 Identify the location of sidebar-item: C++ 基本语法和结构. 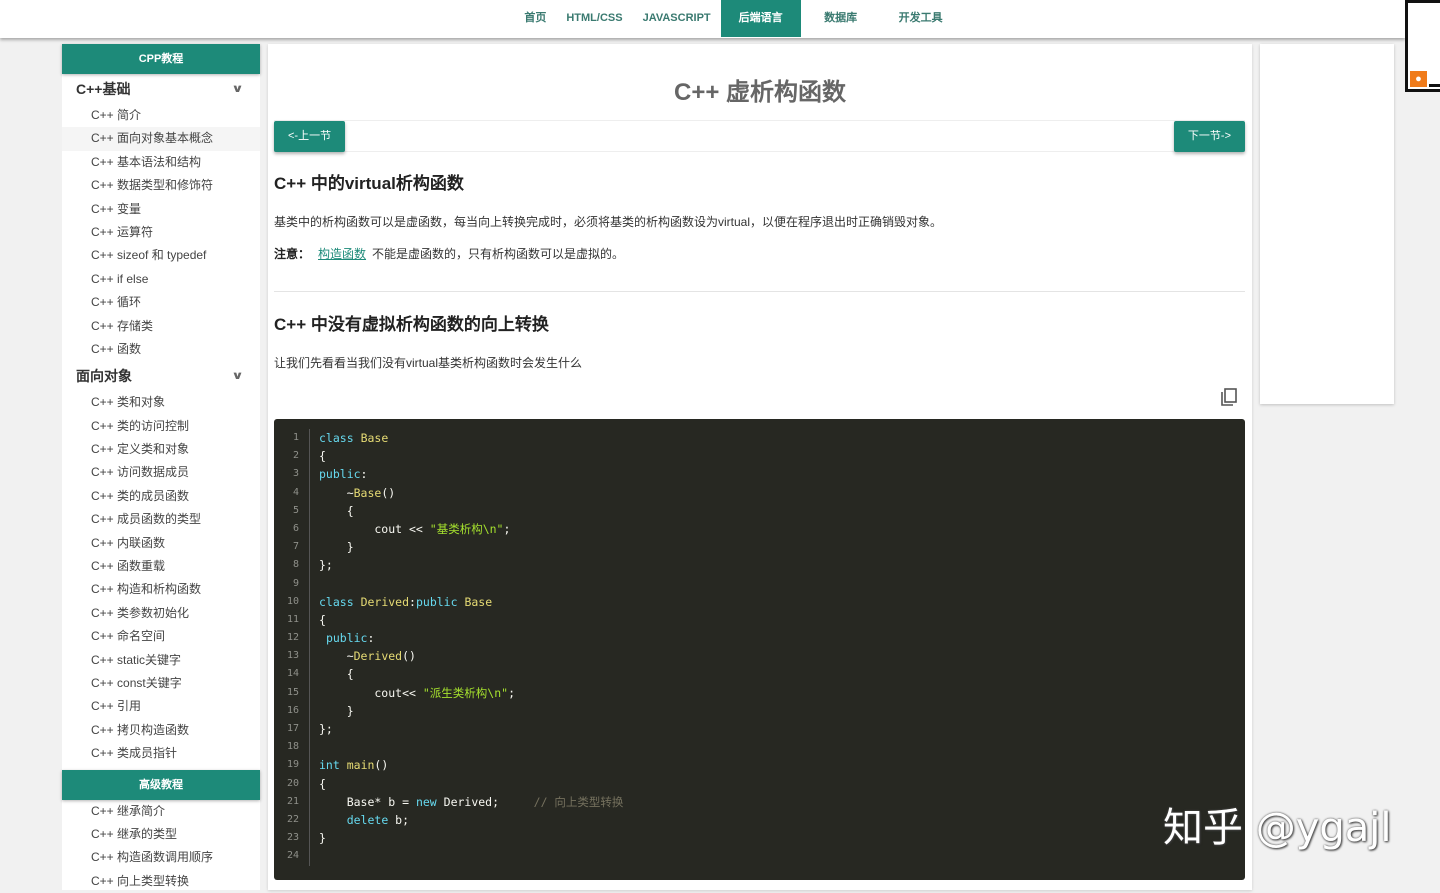
(161, 162).